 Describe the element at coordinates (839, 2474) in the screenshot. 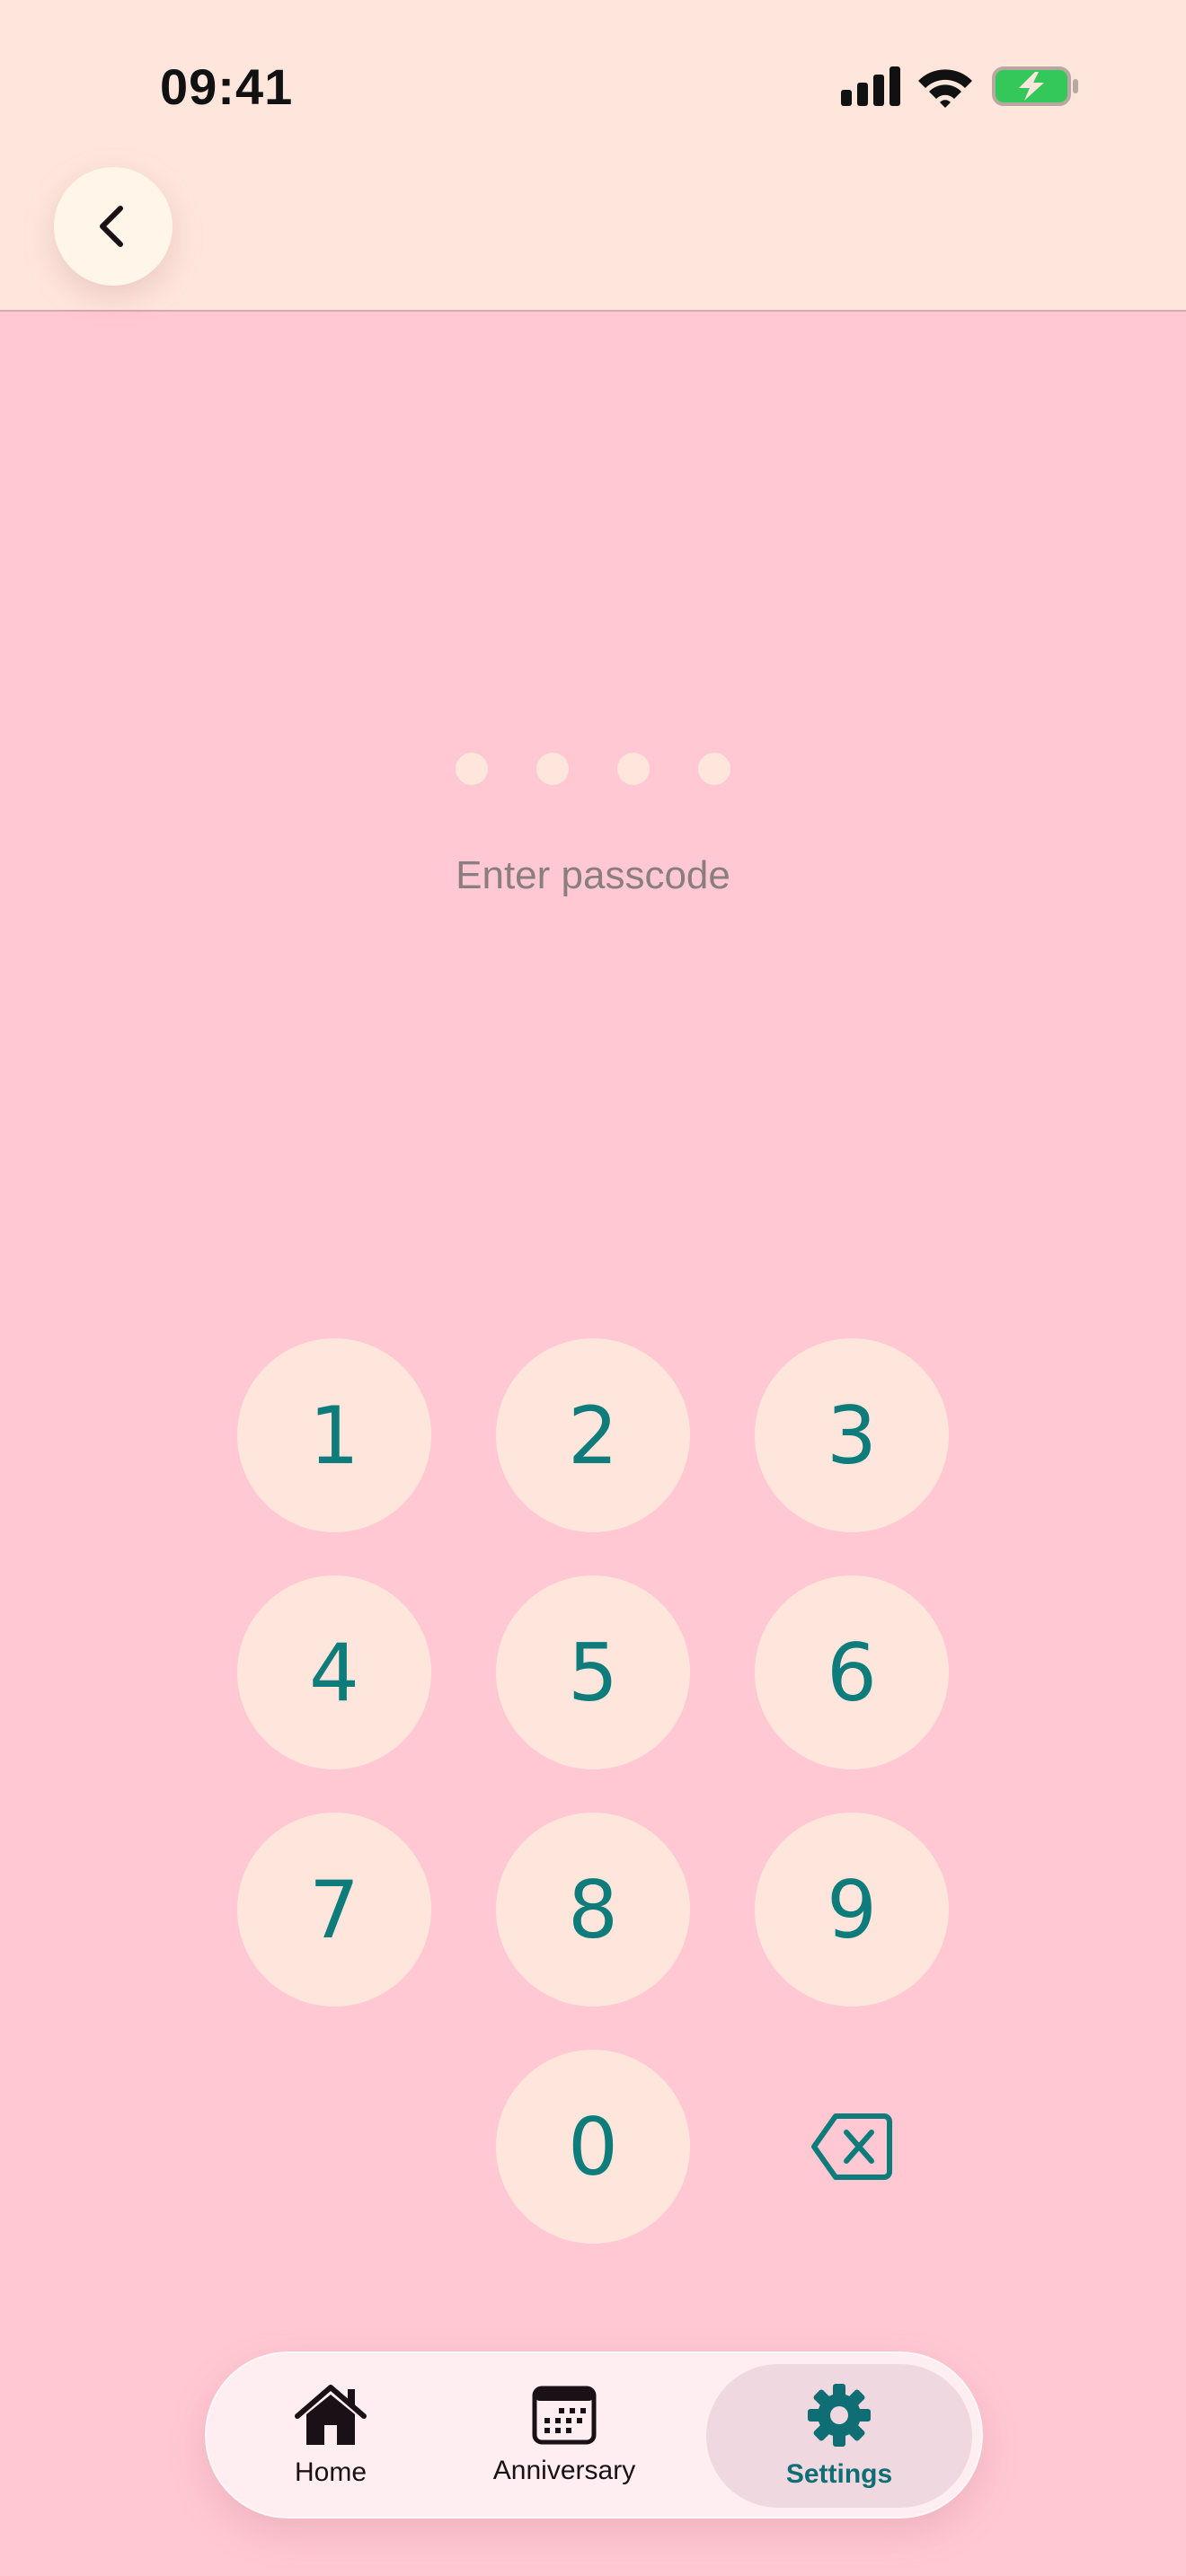

I see `tab-settings-label: Settings` at that location.